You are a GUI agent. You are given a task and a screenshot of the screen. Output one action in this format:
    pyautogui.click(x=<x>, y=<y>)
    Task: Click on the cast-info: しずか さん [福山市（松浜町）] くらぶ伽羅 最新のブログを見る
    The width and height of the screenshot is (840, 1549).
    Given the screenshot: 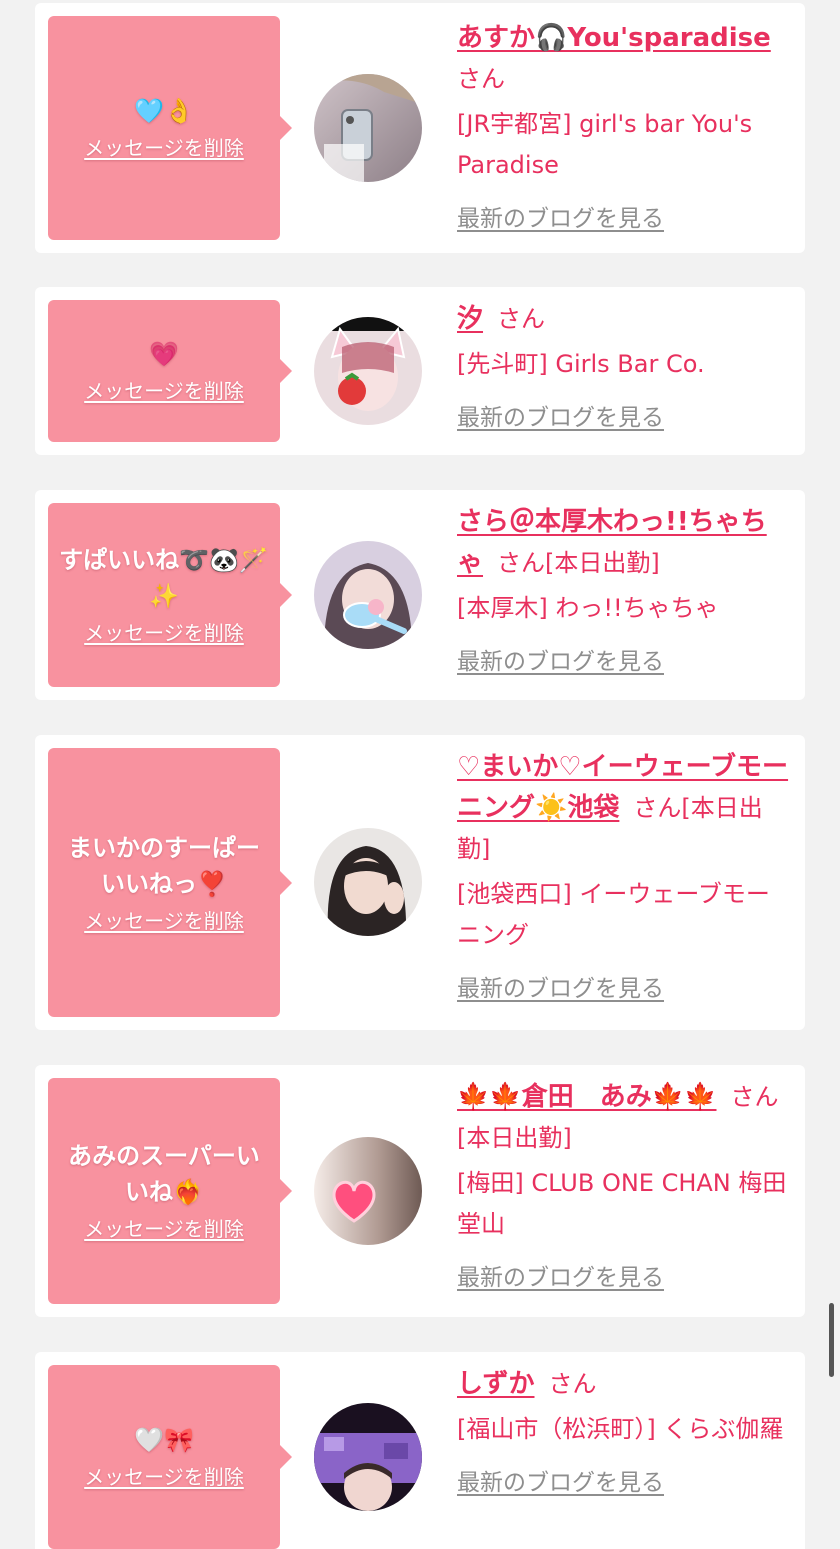 What is the action you would take?
    pyautogui.click(x=624, y=1434)
    